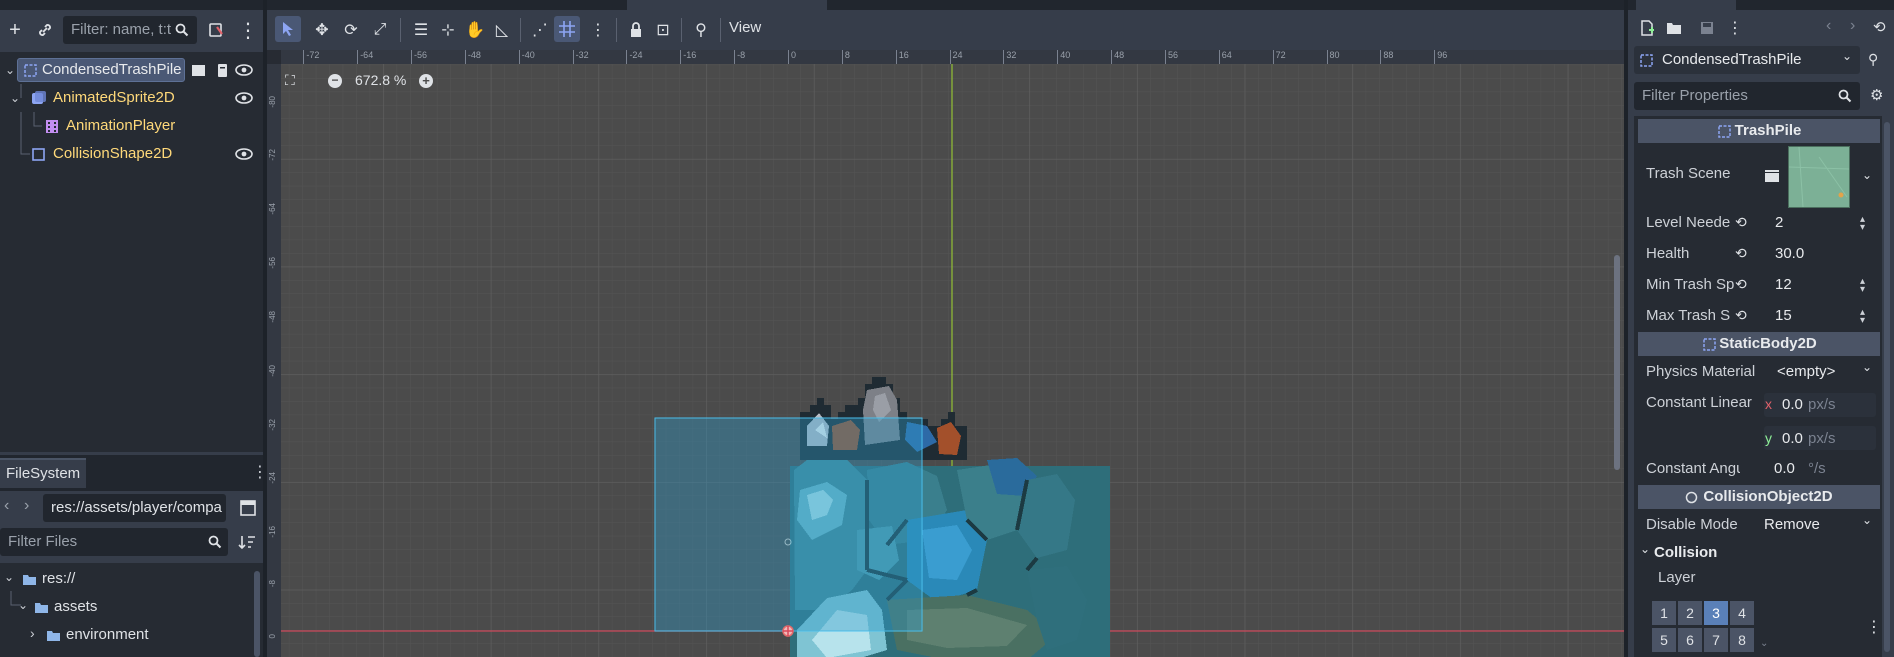  I want to click on linear-x-field: x 0.0 px/s, so click(1820, 405).